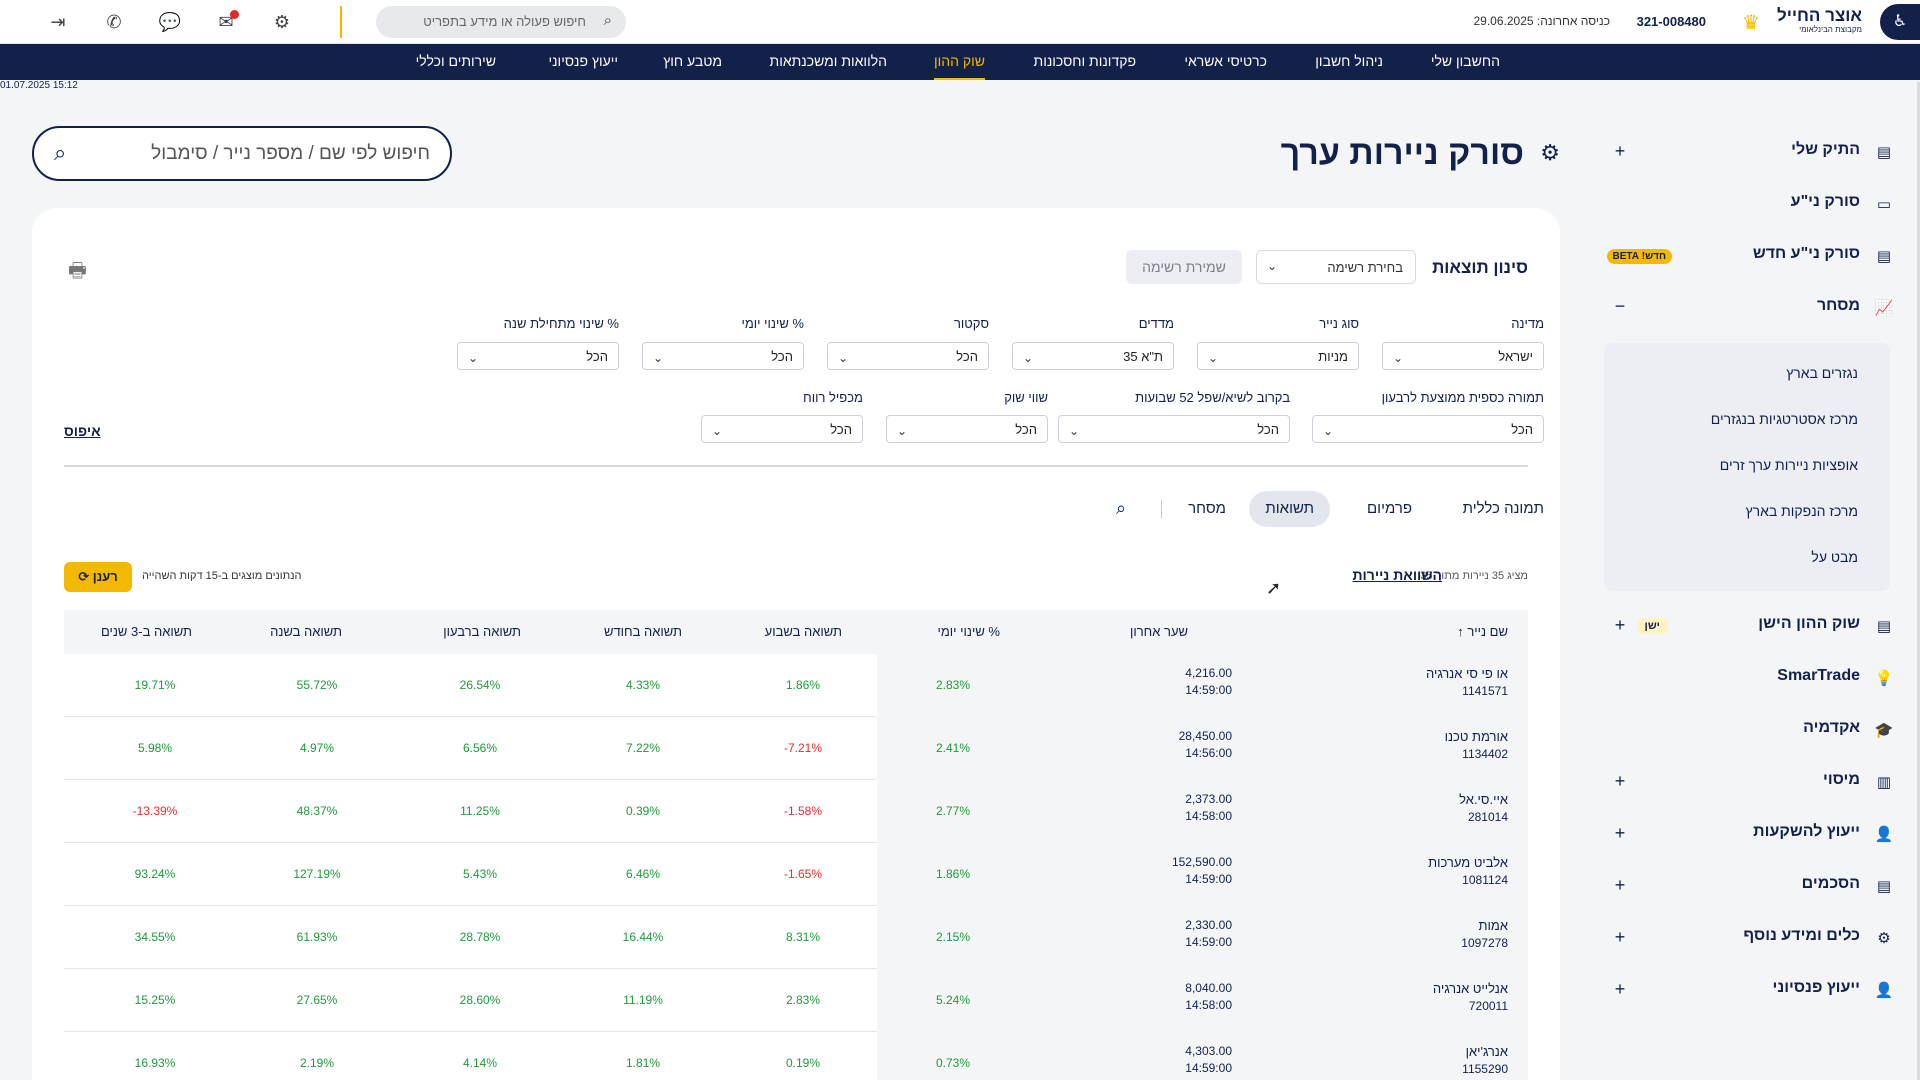 Image resolution: width=1920 pixels, height=1080 pixels. I want to click on sidebar-item-investment-advice: ייעוץ להשקעות, so click(1806, 835).